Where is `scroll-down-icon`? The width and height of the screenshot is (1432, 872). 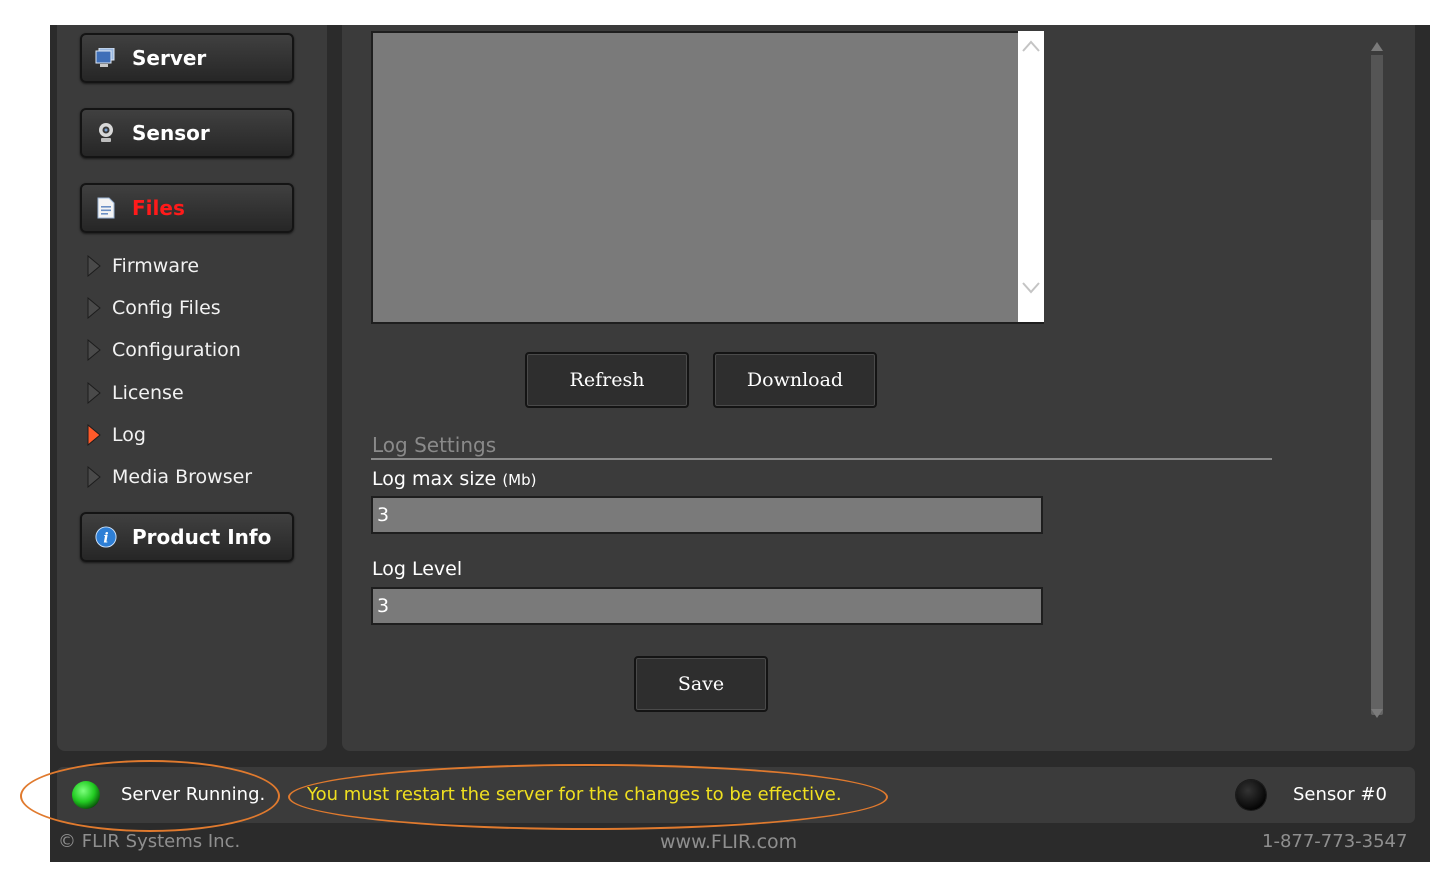
scroll-down-icon is located at coordinates (1377, 714).